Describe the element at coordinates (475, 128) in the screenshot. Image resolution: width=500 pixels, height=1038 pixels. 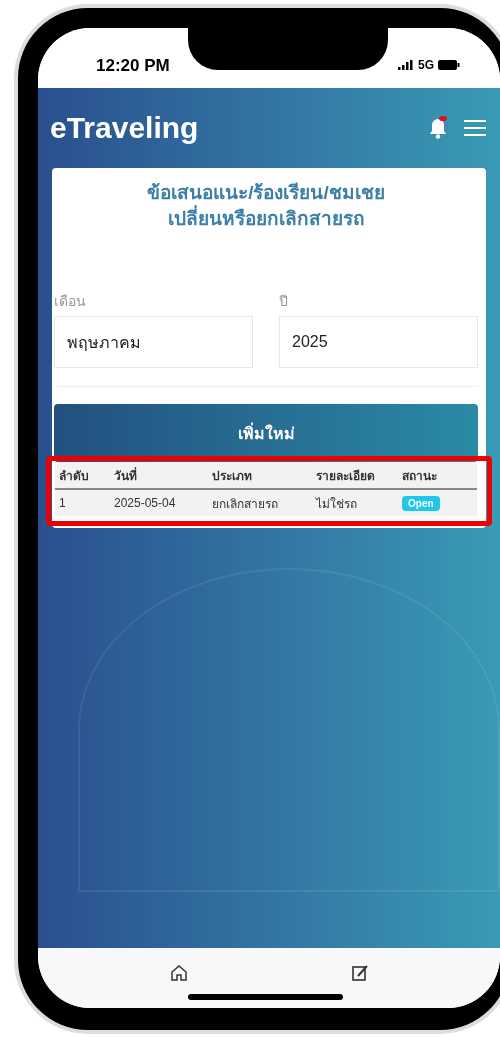
I see `menu-icon` at that location.